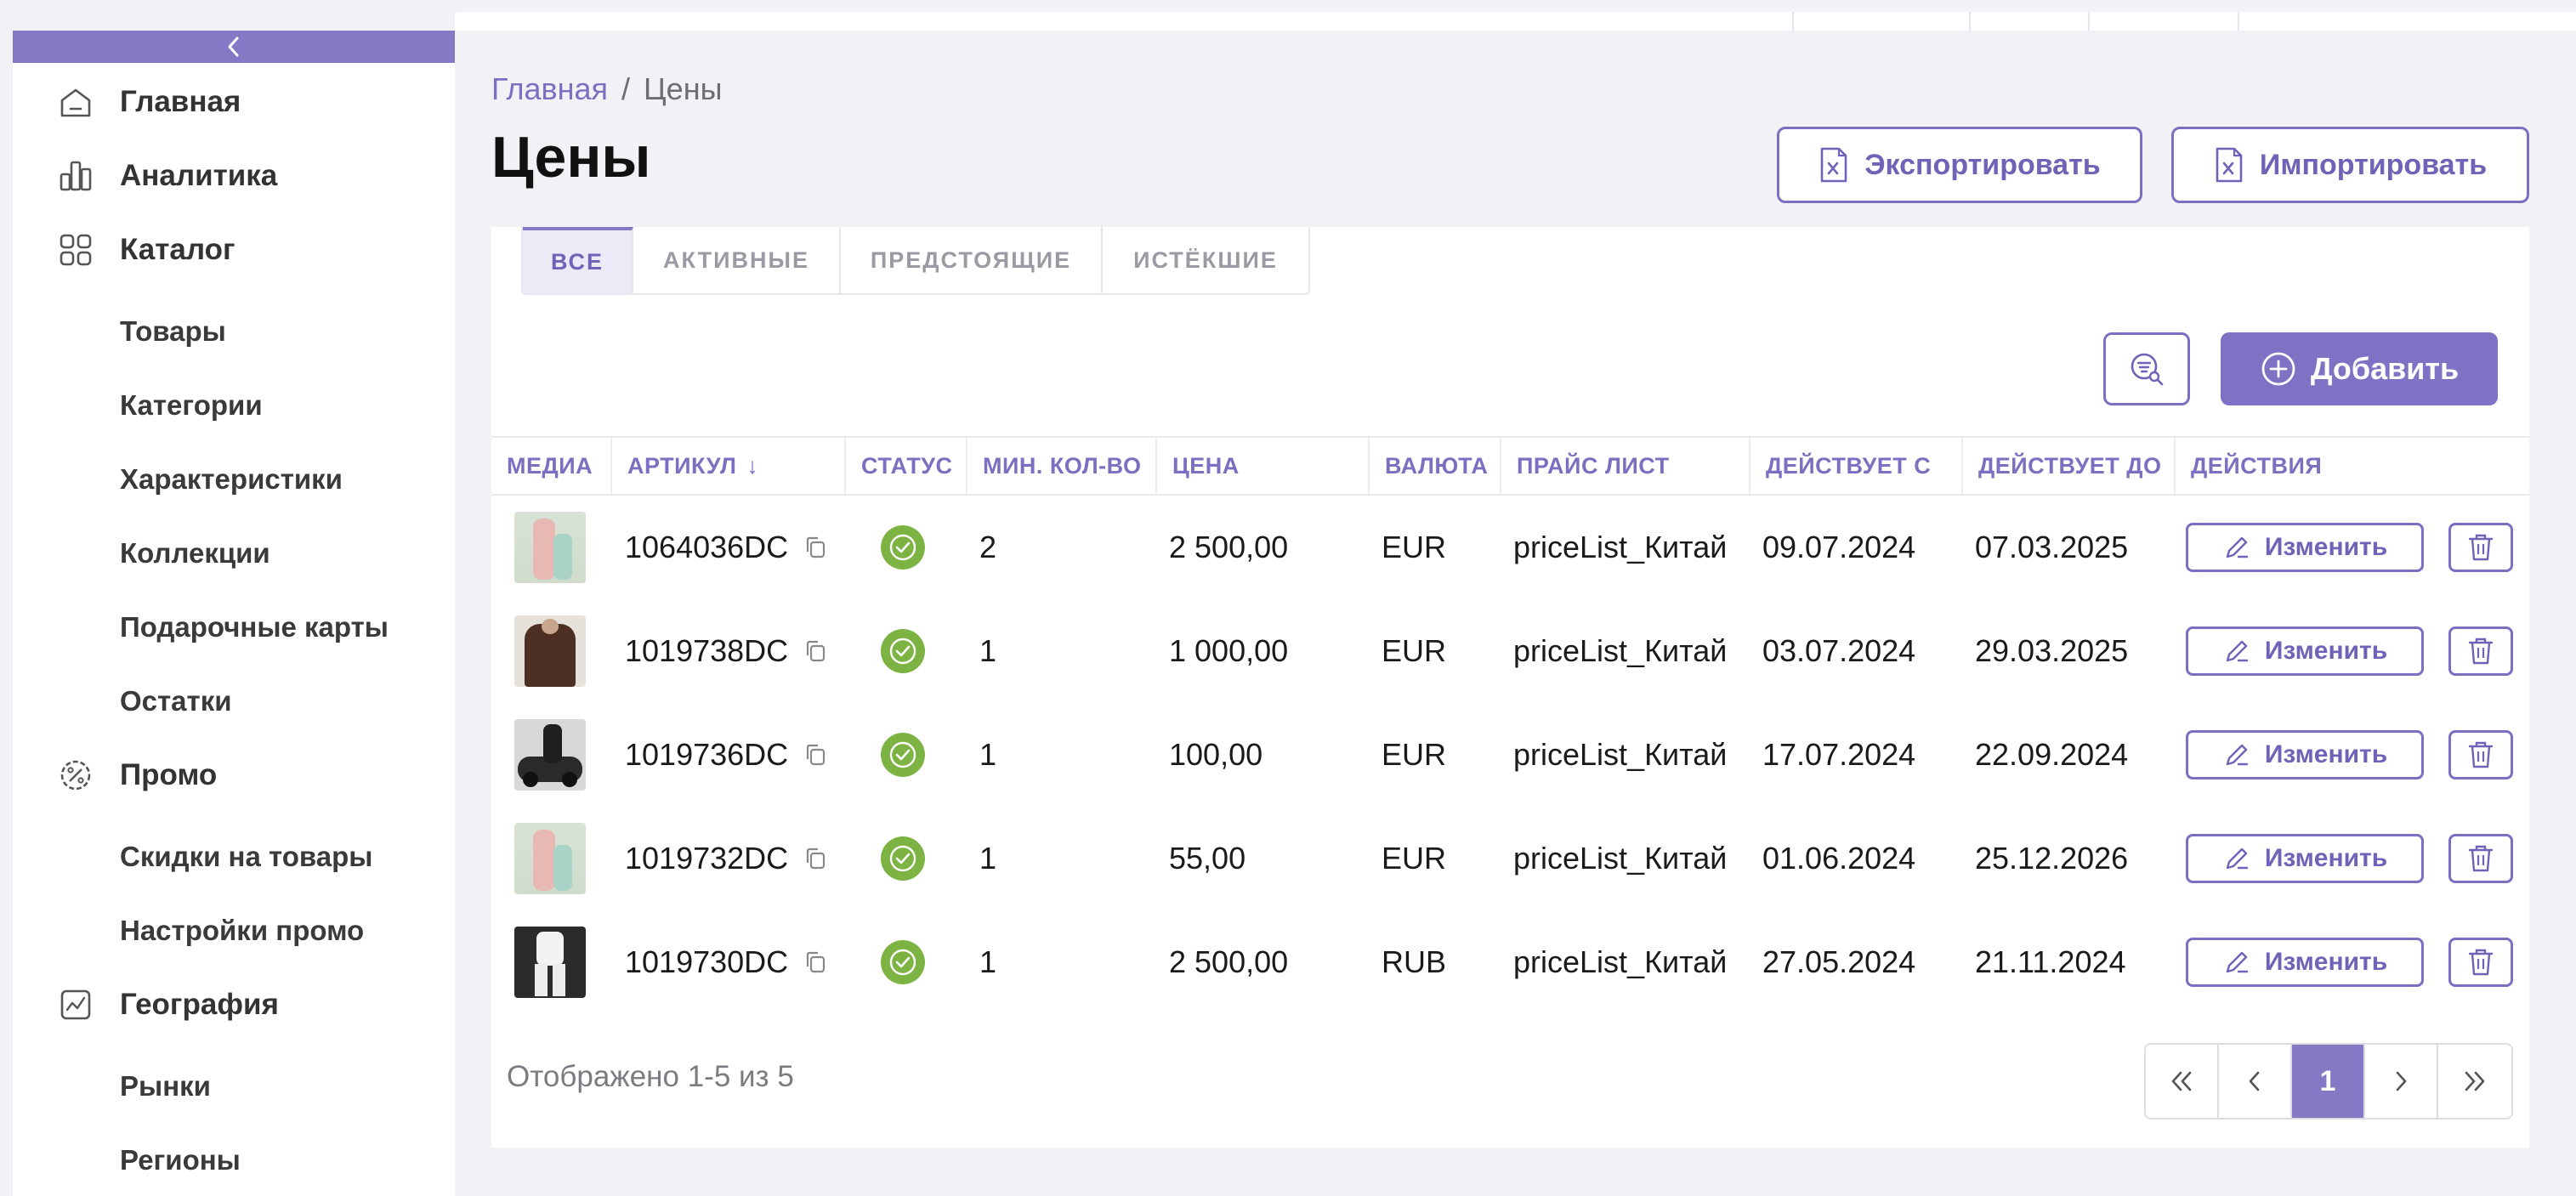  I want to click on status-cell, so click(903, 755).